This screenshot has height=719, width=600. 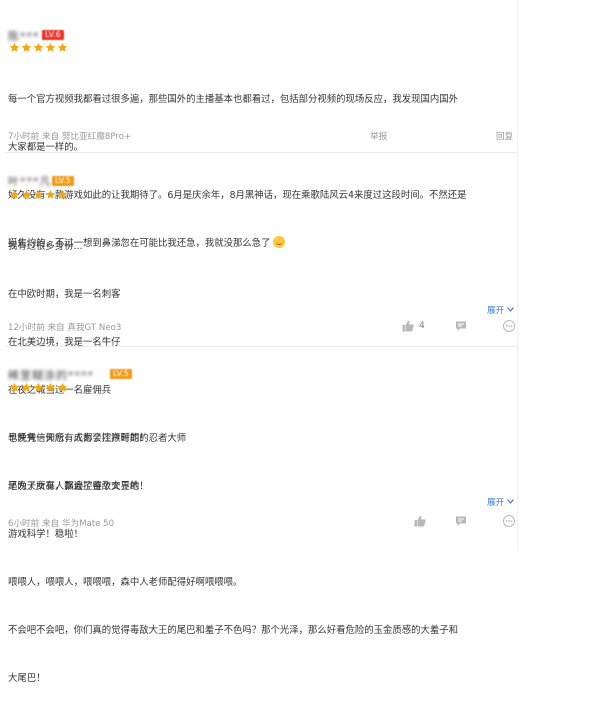 I want to click on user-level-badge: LV.6, so click(x=53, y=35).